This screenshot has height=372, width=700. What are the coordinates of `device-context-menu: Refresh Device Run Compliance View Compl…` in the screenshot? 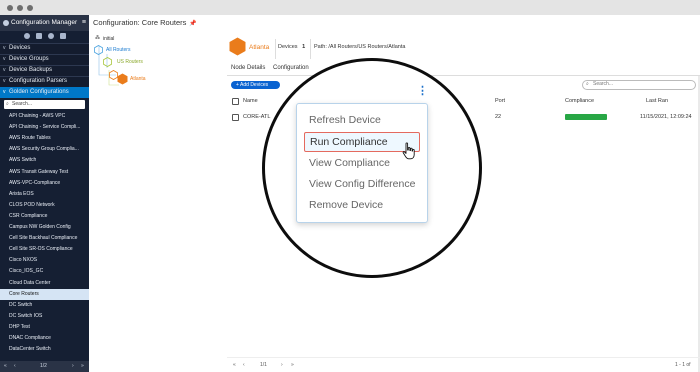 It's located at (362, 163).